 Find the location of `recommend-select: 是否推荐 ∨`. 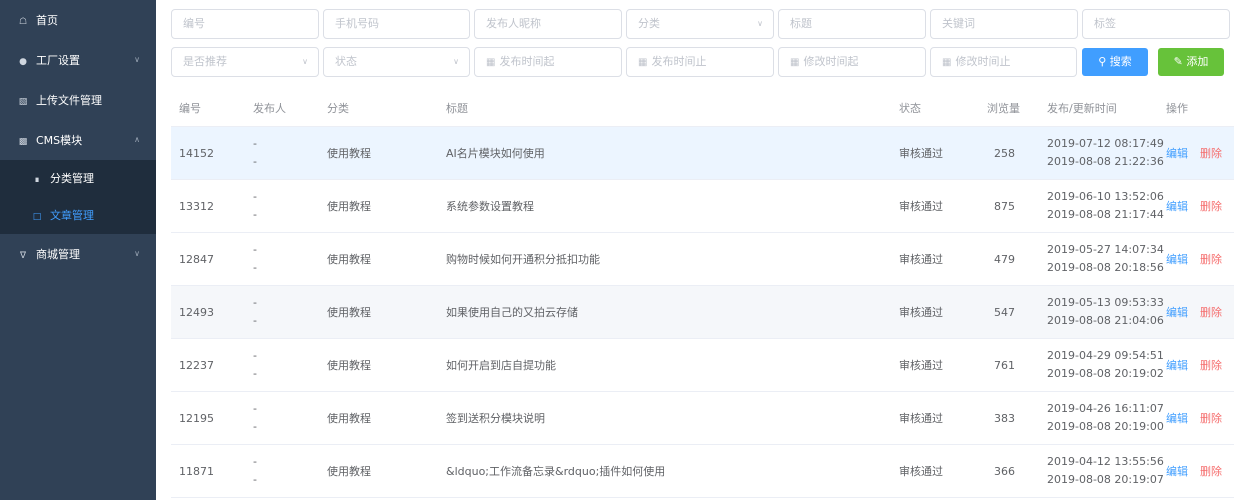

recommend-select: 是否推荐 ∨ is located at coordinates (245, 62).